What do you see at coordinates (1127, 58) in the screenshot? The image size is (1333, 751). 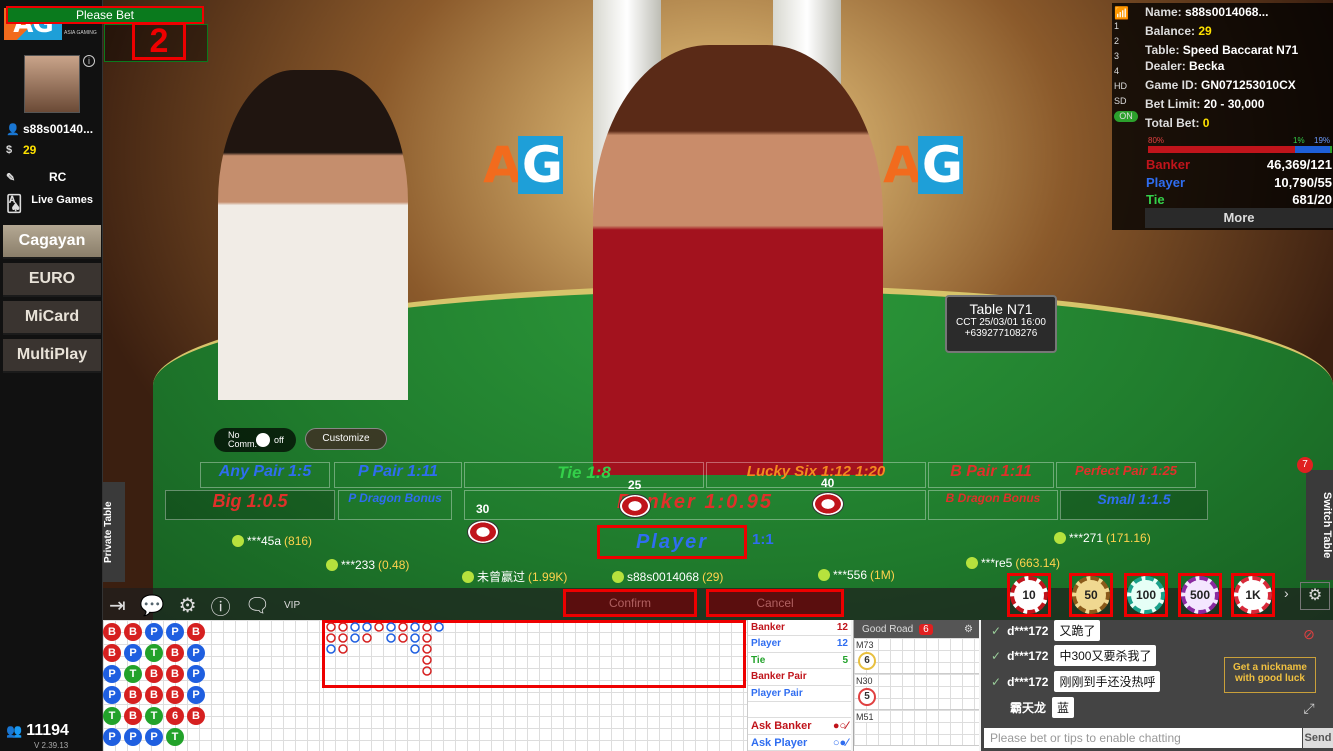 I see `line-3: 3` at bounding box center [1127, 58].